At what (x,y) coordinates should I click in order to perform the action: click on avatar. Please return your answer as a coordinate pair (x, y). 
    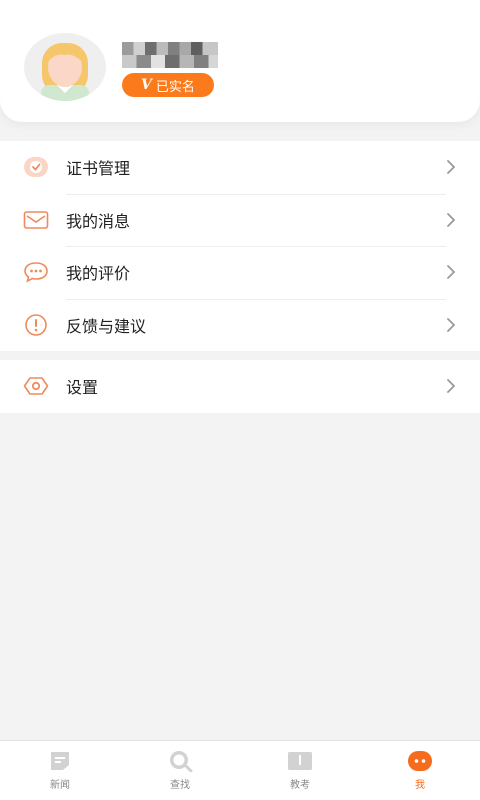
    Looking at the image, I should click on (65, 67).